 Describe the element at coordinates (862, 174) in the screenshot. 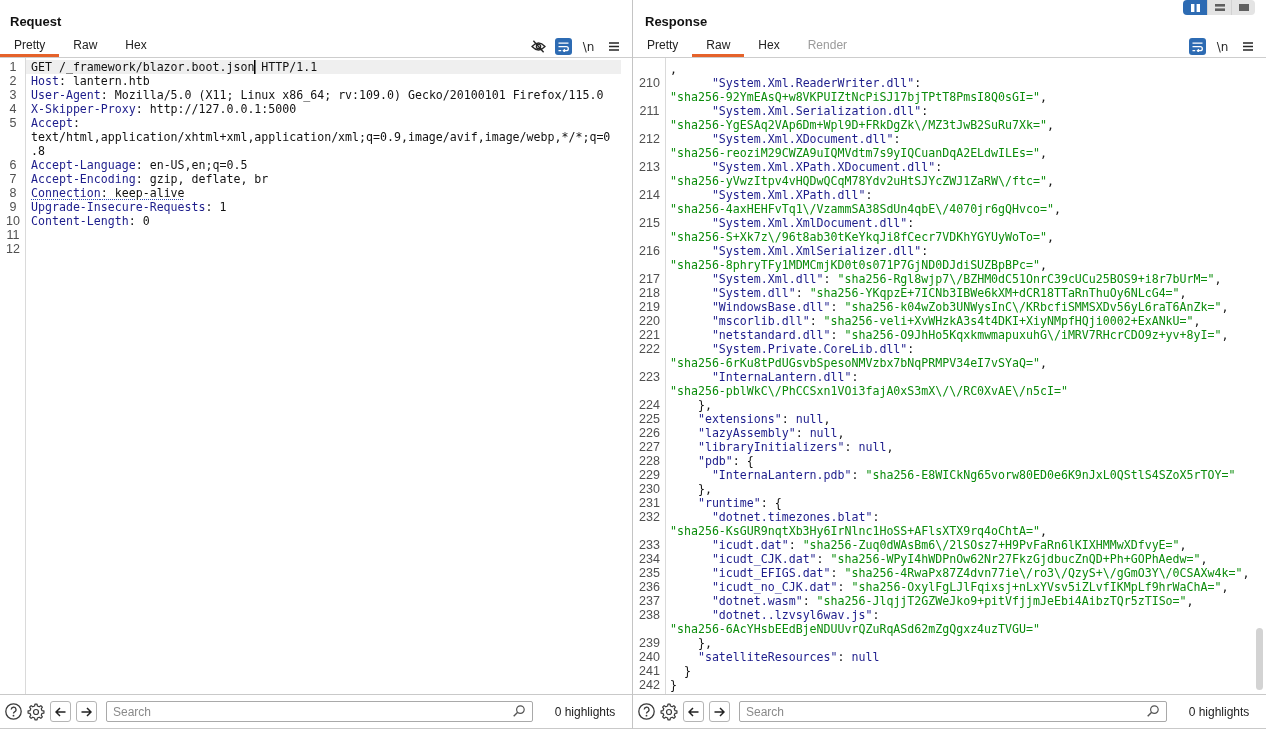

I see `code-line: "System.Xml.XPath.XDocument.dll": "sha256-yVwzItpv4vHQDwQCqM78Ydv2uHtSJYcZWJ1ZaRW\/ftc=",` at that location.